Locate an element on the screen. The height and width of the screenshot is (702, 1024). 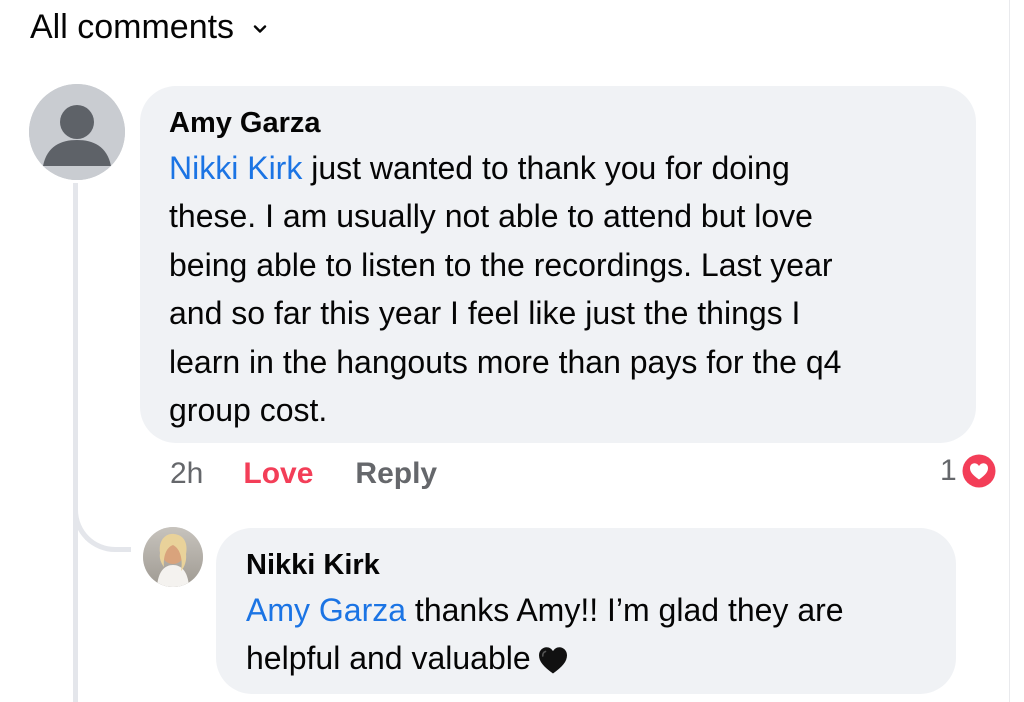
reply-avatar is located at coordinates (173, 557).